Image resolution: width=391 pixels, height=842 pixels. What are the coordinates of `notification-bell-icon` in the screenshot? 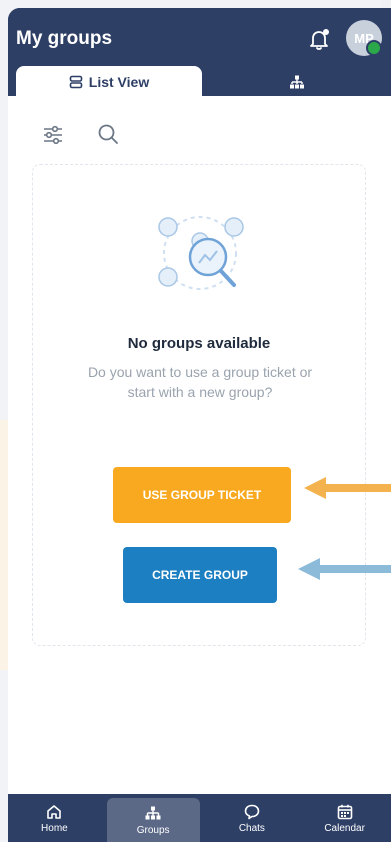 It's located at (319, 39).